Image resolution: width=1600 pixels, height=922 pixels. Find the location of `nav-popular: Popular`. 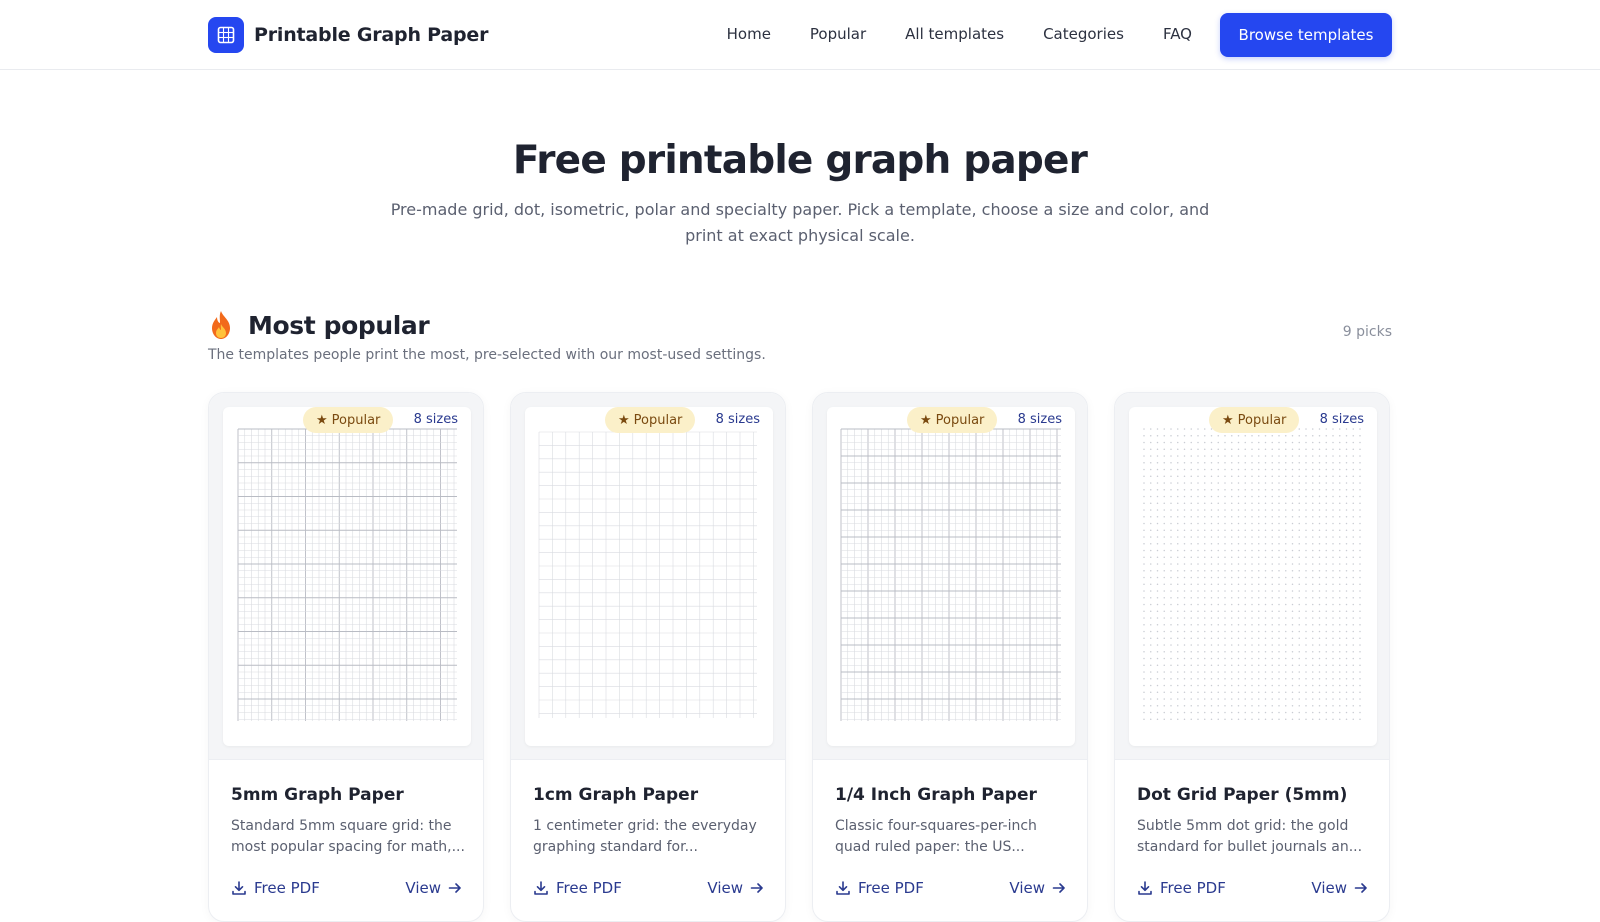

nav-popular: Popular is located at coordinates (838, 34).